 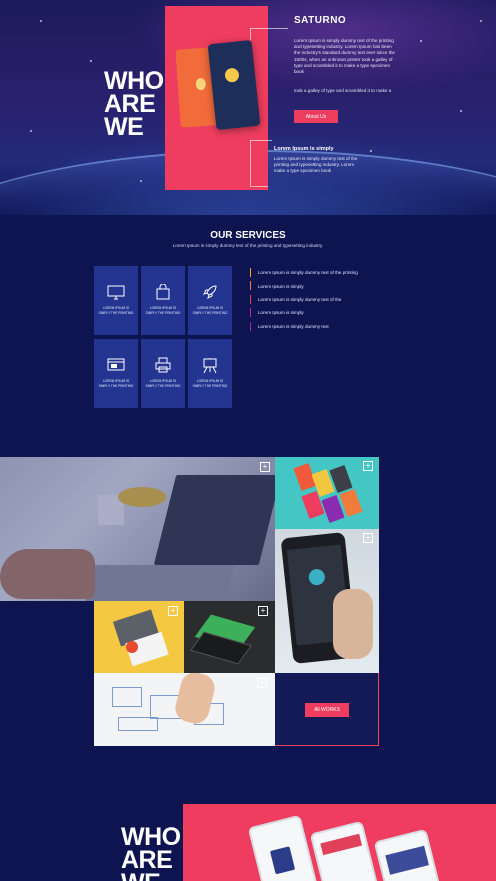 I want to click on list-item: Lorem Ipsum is simply dummy text, so click(x=315, y=326).